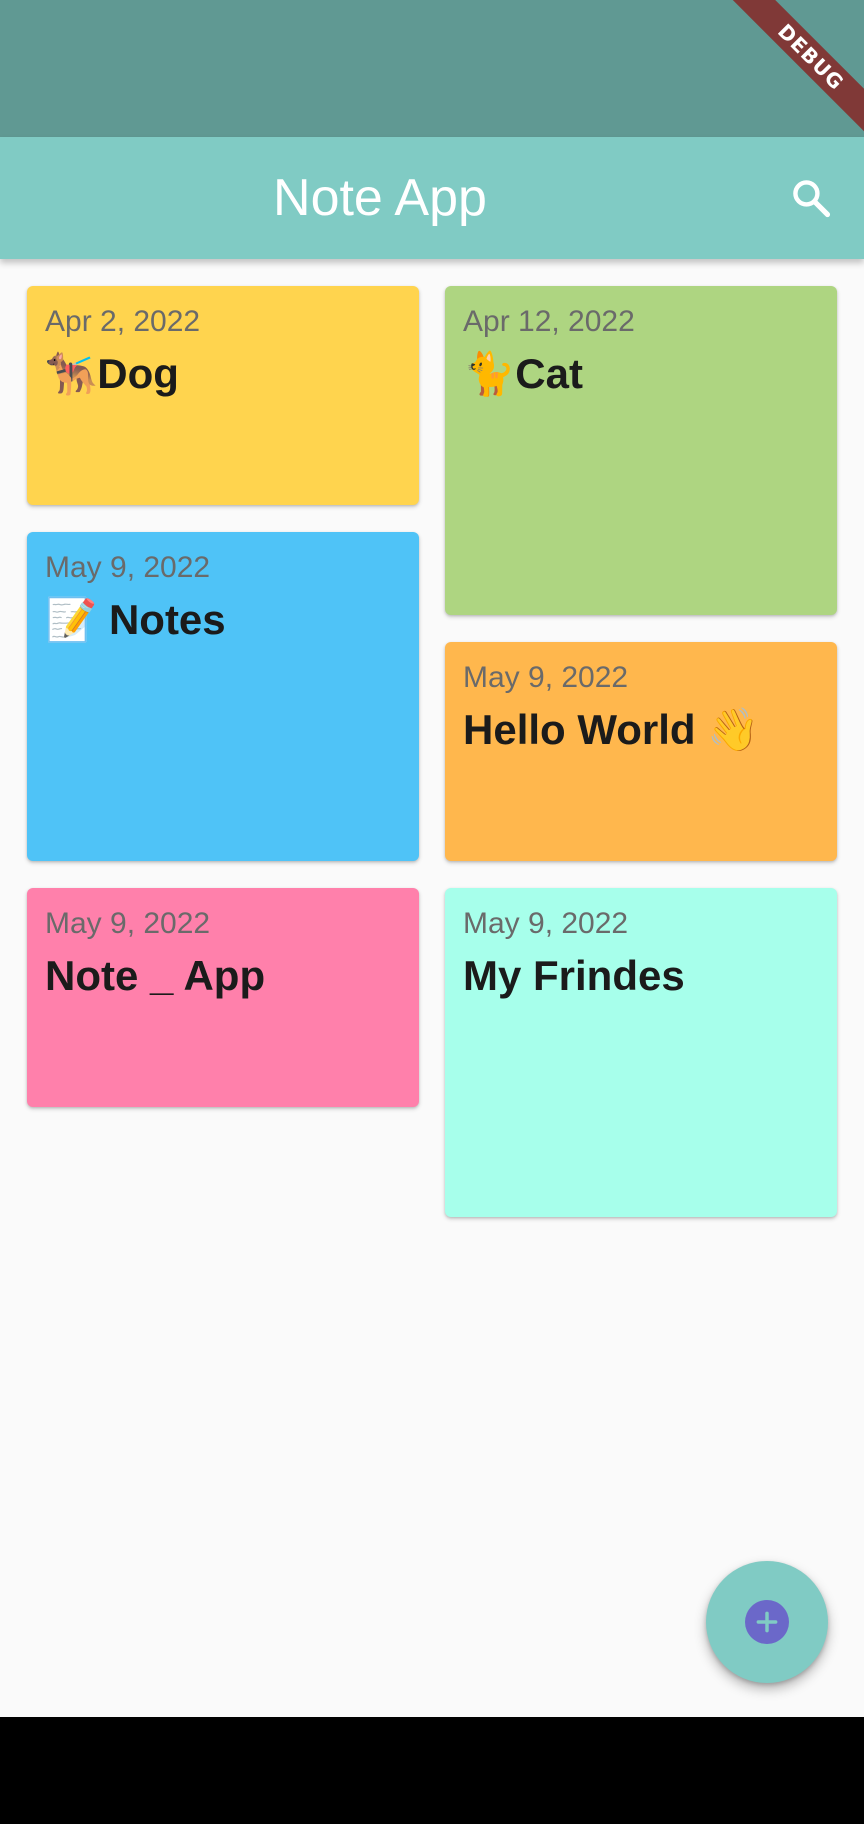  I want to click on note-card-cat: Apr 12, 2022 🐈Cat, so click(641, 450).